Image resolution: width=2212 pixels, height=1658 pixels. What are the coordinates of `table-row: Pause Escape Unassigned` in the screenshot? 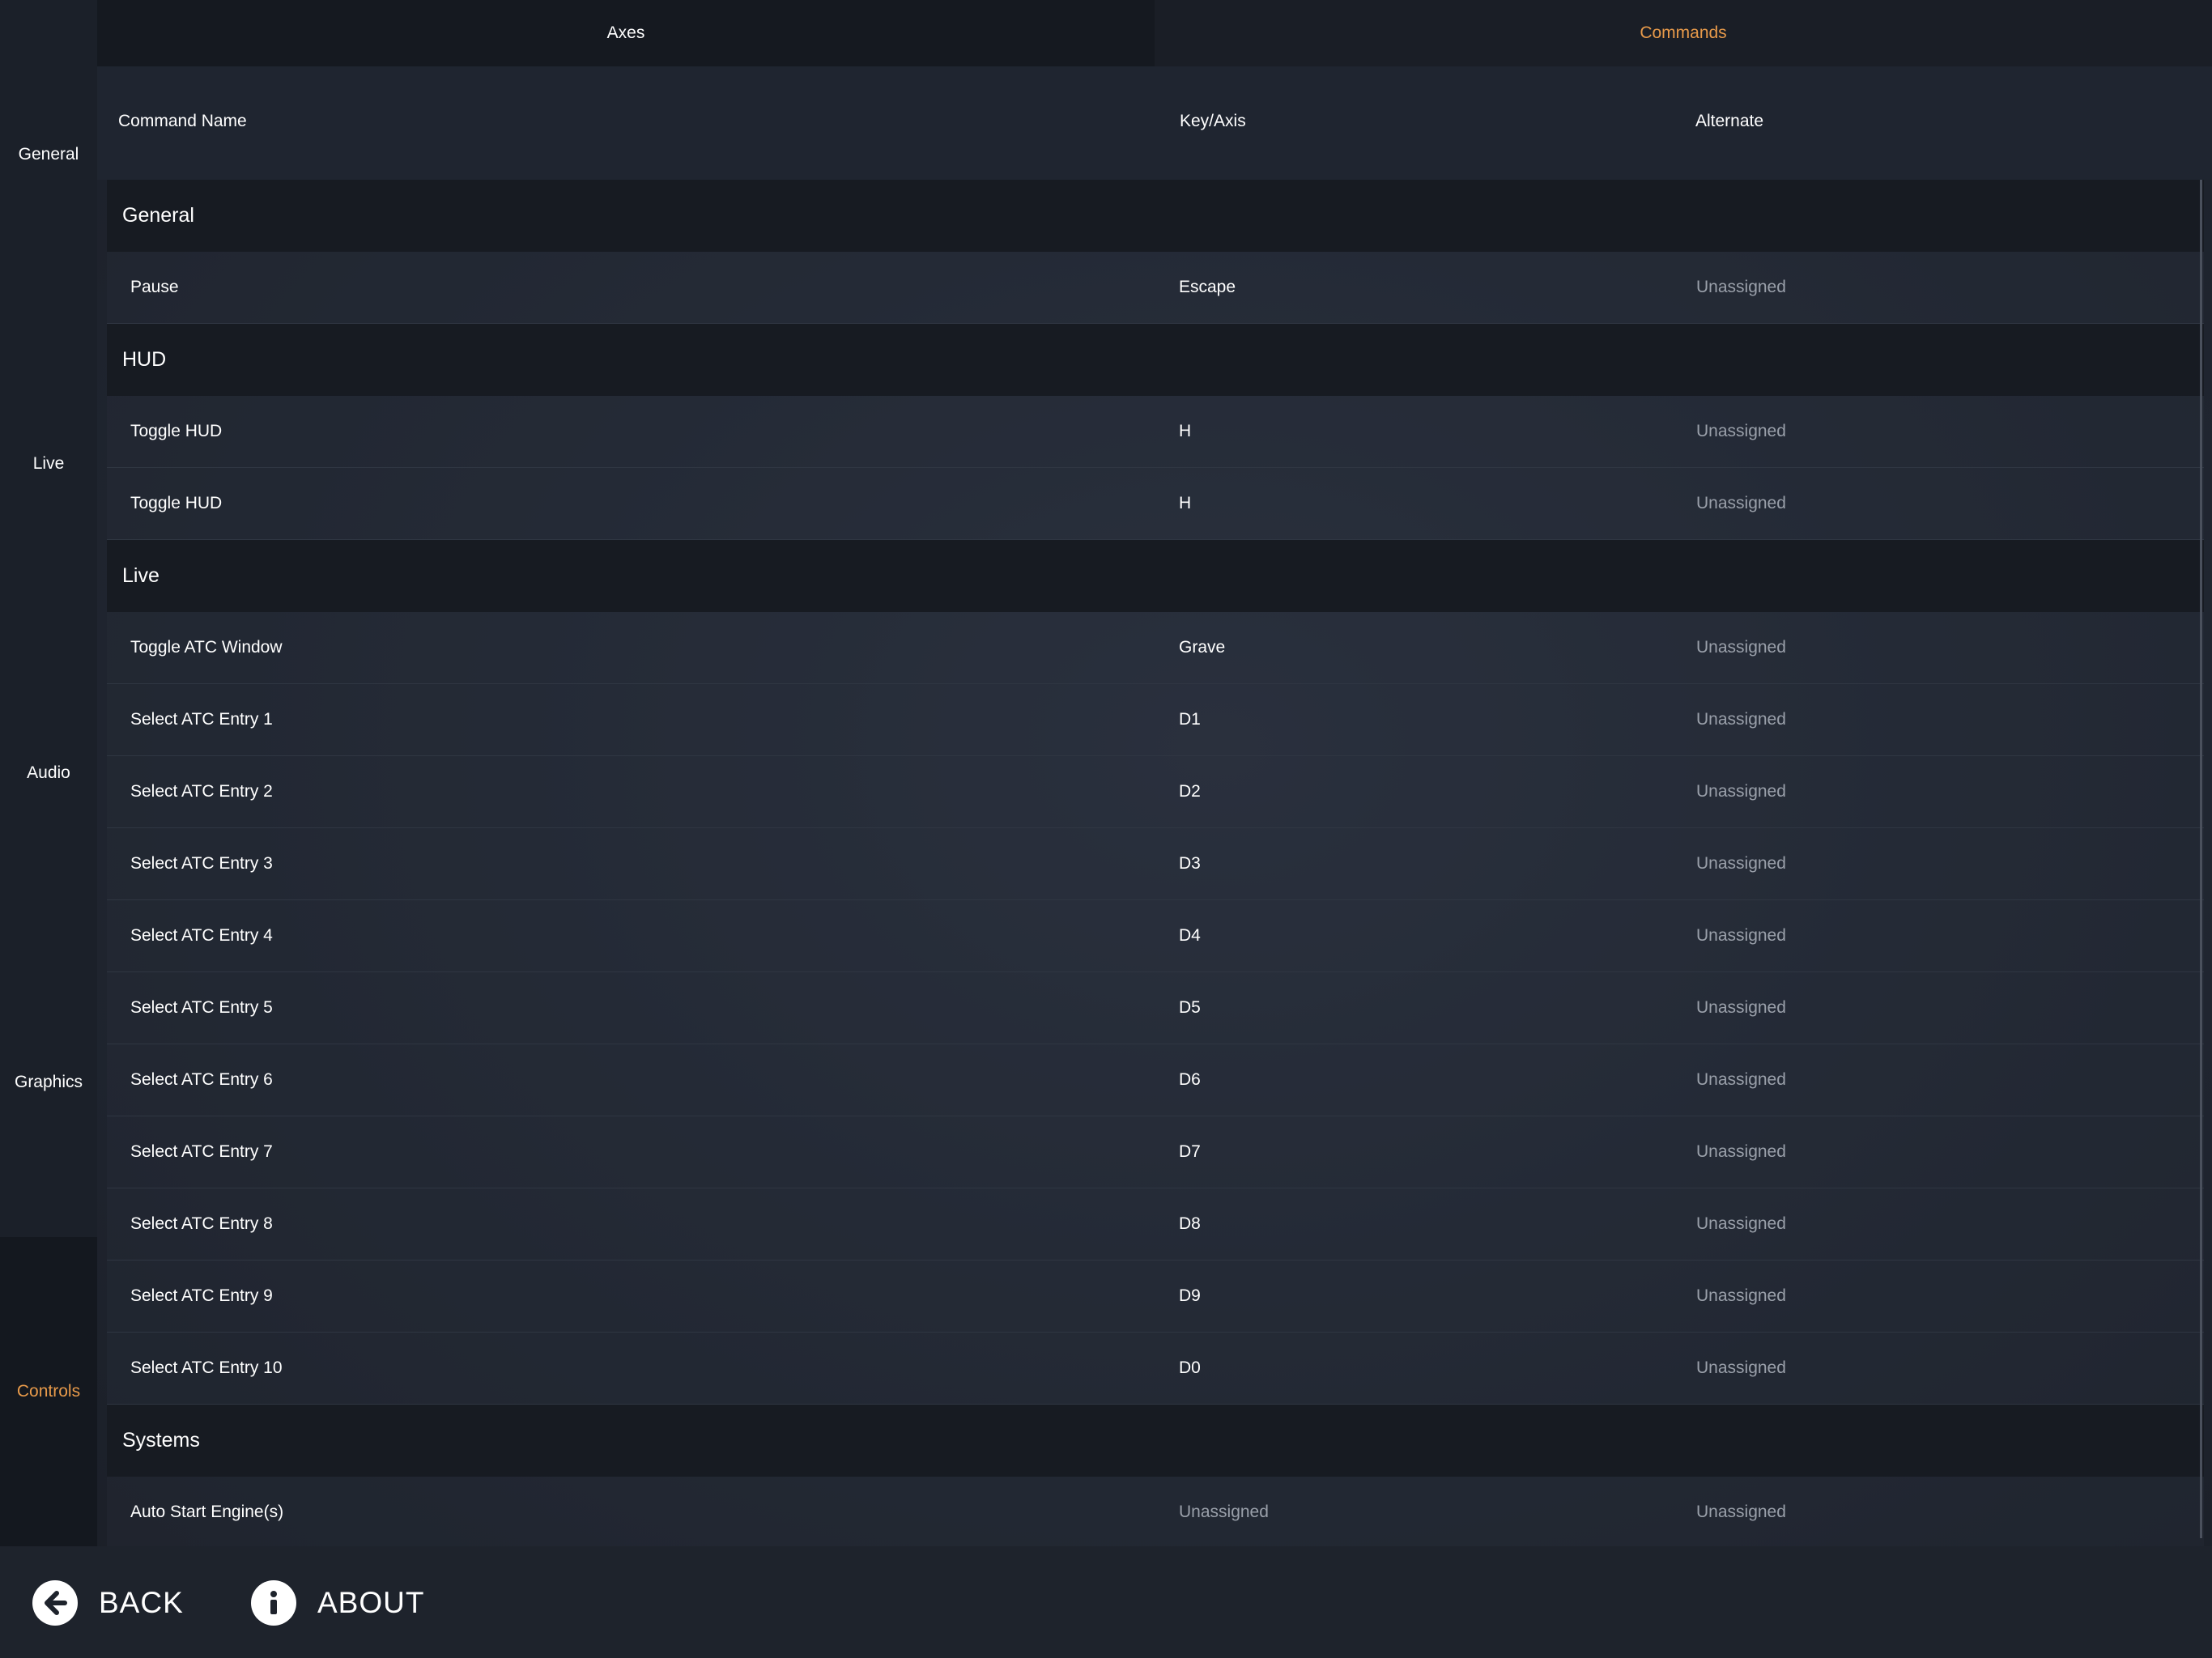 It's located at (1155, 288).